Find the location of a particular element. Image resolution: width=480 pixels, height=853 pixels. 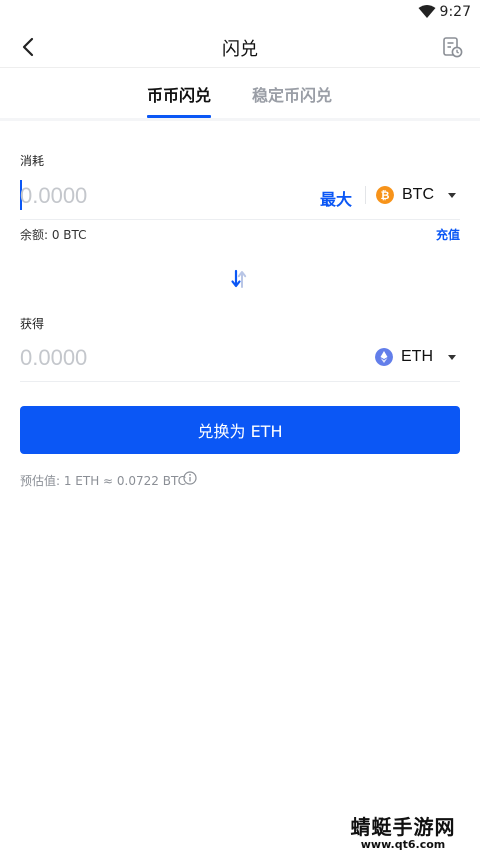

receive-amount-input: 0.0000 is located at coordinates (53, 358).